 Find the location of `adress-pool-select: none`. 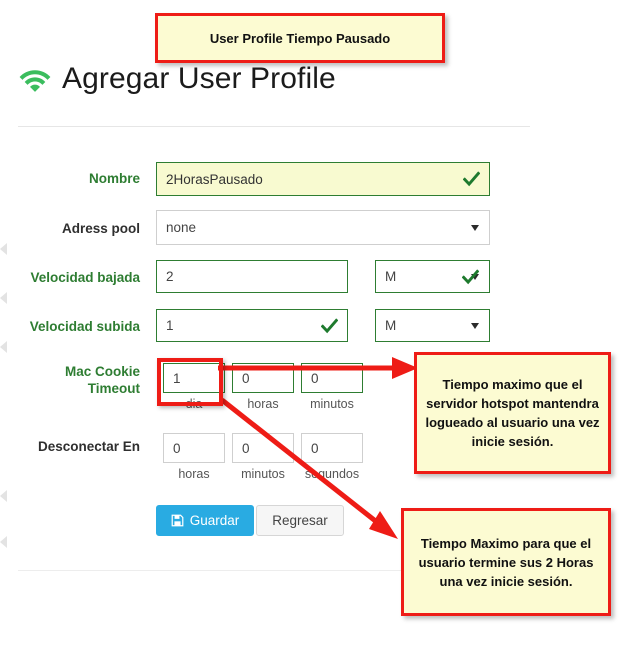

adress-pool-select: none is located at coordinates (323, 227).